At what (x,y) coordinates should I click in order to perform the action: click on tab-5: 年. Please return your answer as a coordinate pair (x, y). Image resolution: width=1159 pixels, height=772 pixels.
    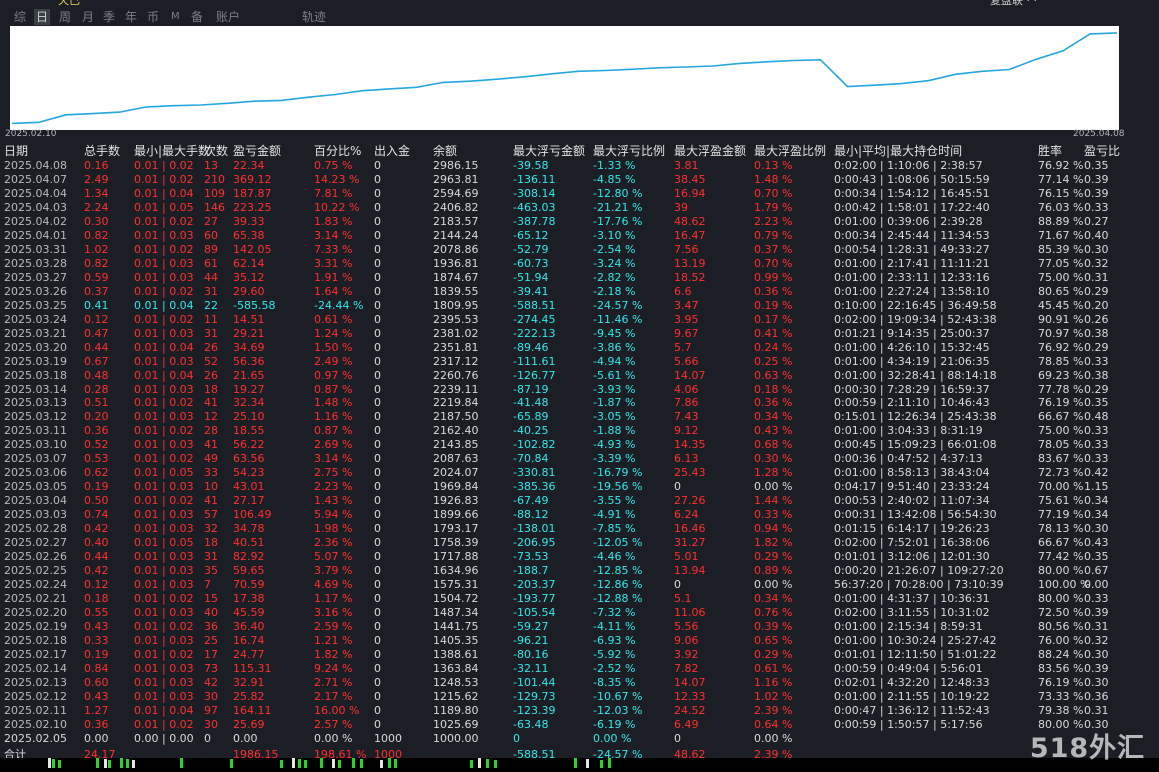
    Looking at the image, I should click on (131, 17).